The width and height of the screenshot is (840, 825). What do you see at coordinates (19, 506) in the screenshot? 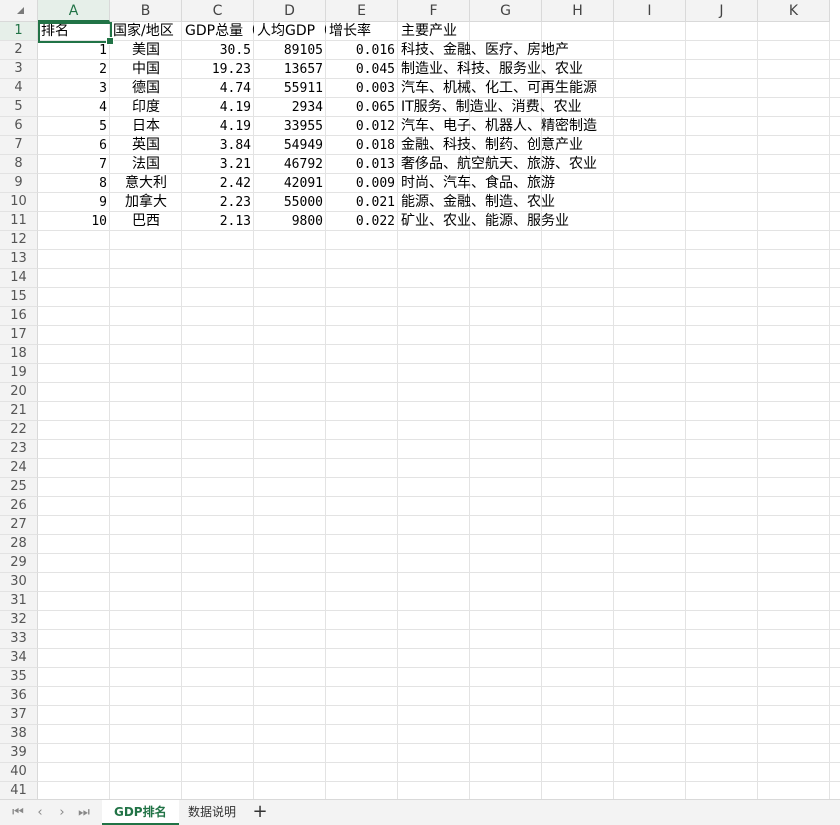
I see `row-header-26: 26` at bounding box center [19, 506].